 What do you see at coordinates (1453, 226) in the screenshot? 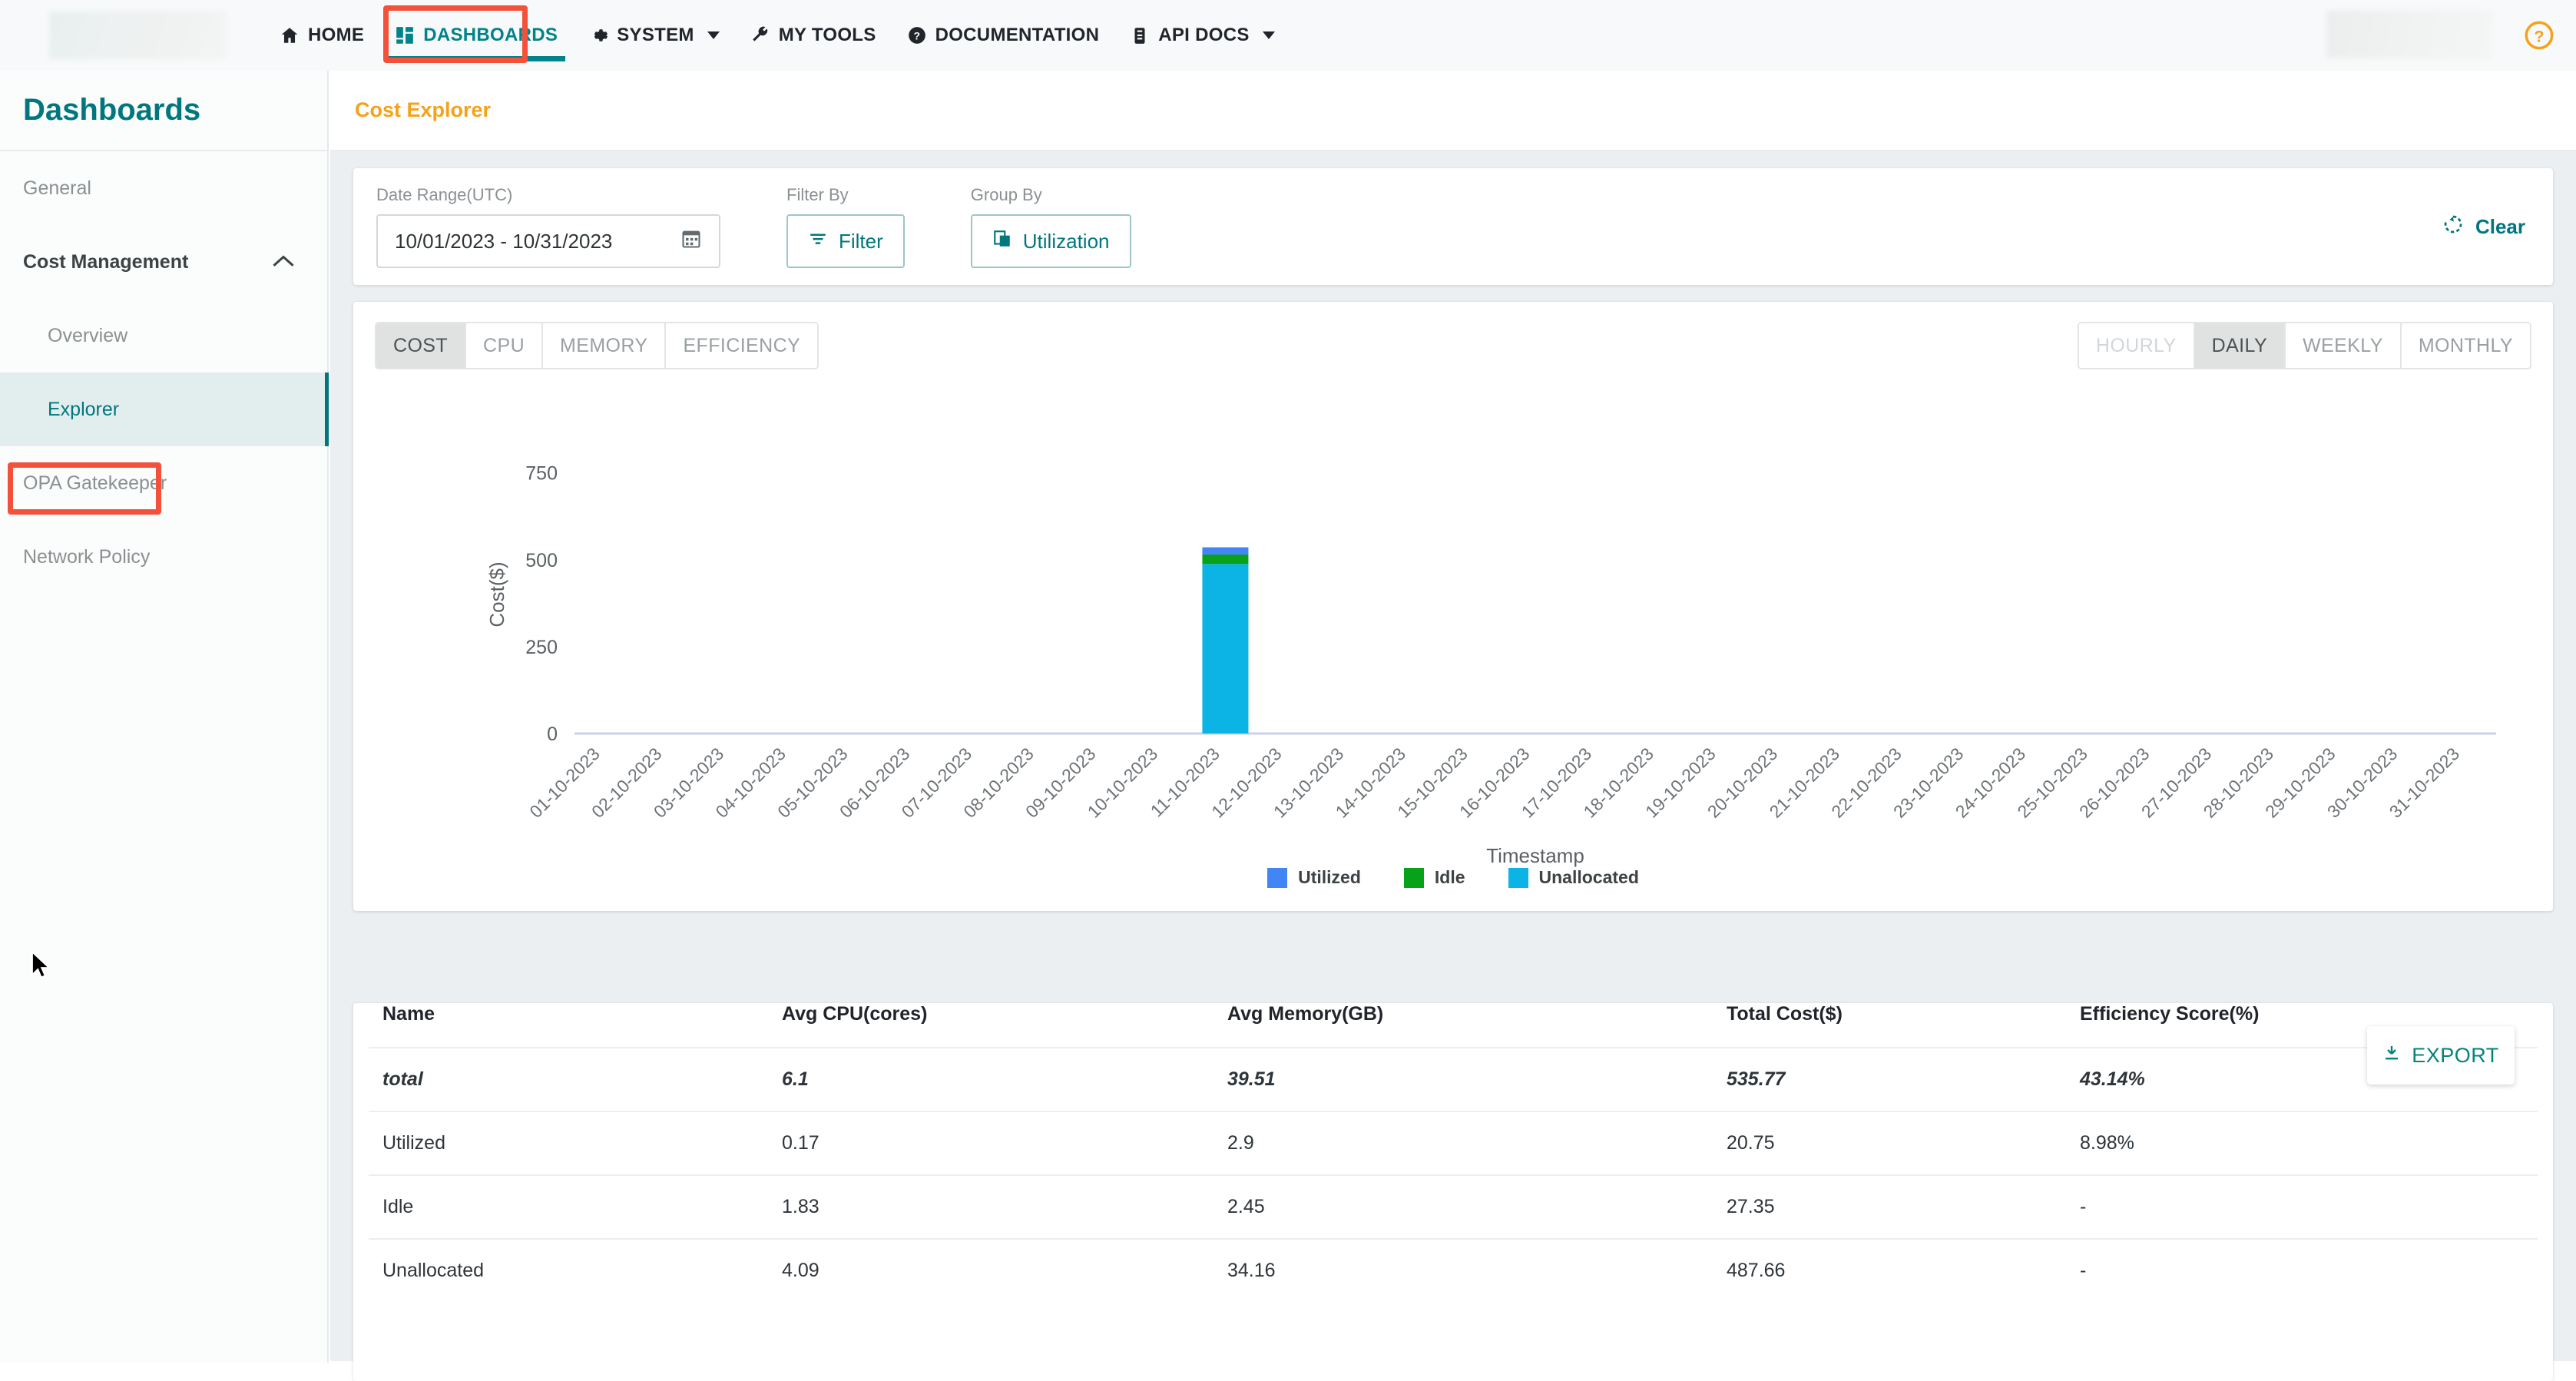
I see `filter-panel: Date Range(UTC) 10/01/2023 - 10/31/2023` at bounding box center [1453, 226].